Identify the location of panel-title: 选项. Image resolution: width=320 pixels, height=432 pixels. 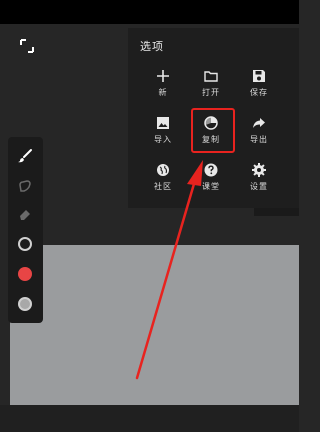
(152, 46).